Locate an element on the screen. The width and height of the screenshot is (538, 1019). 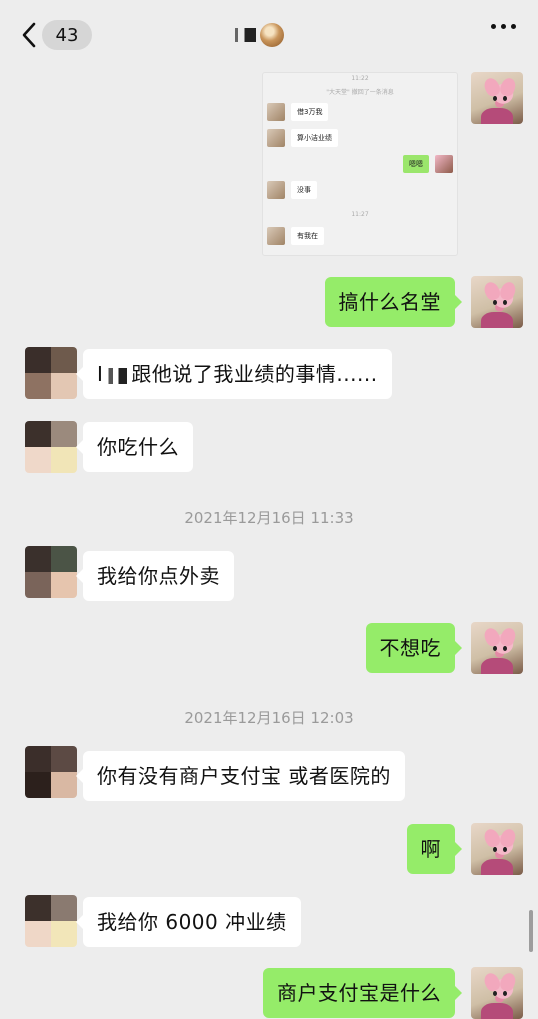
unread-count-badge: 43 is located at coordinates (67, 35).